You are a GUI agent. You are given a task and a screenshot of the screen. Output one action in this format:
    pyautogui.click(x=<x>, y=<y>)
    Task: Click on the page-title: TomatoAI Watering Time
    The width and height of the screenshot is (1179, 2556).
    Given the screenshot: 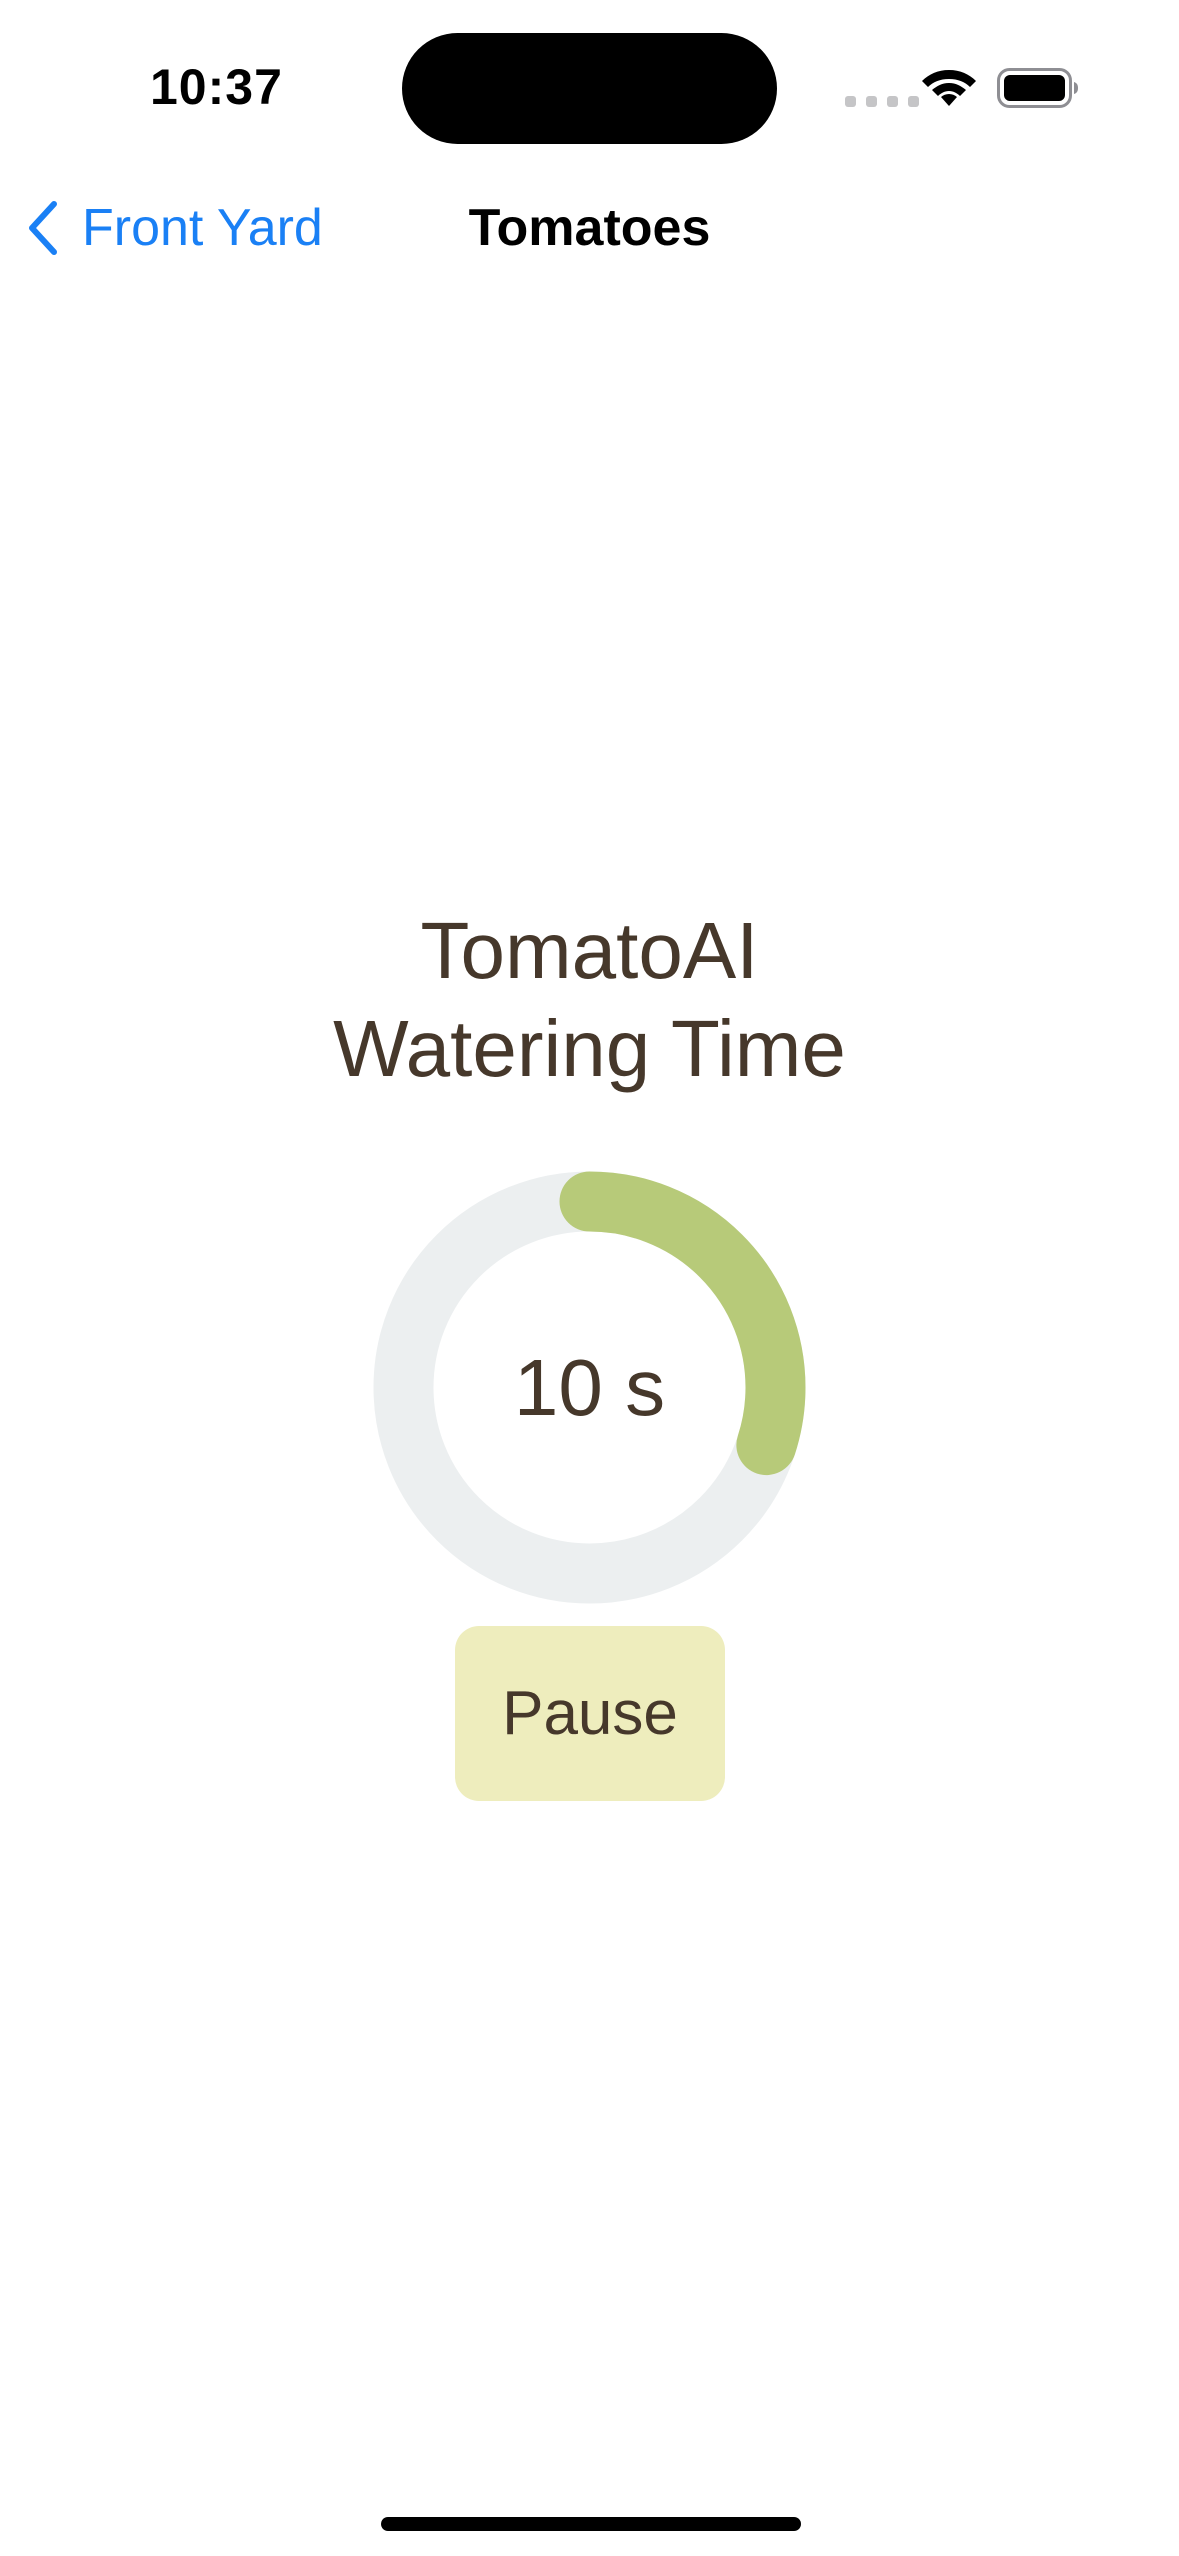 What is the action you would take?
    pyautogui.click(x=589, y=1000)
    